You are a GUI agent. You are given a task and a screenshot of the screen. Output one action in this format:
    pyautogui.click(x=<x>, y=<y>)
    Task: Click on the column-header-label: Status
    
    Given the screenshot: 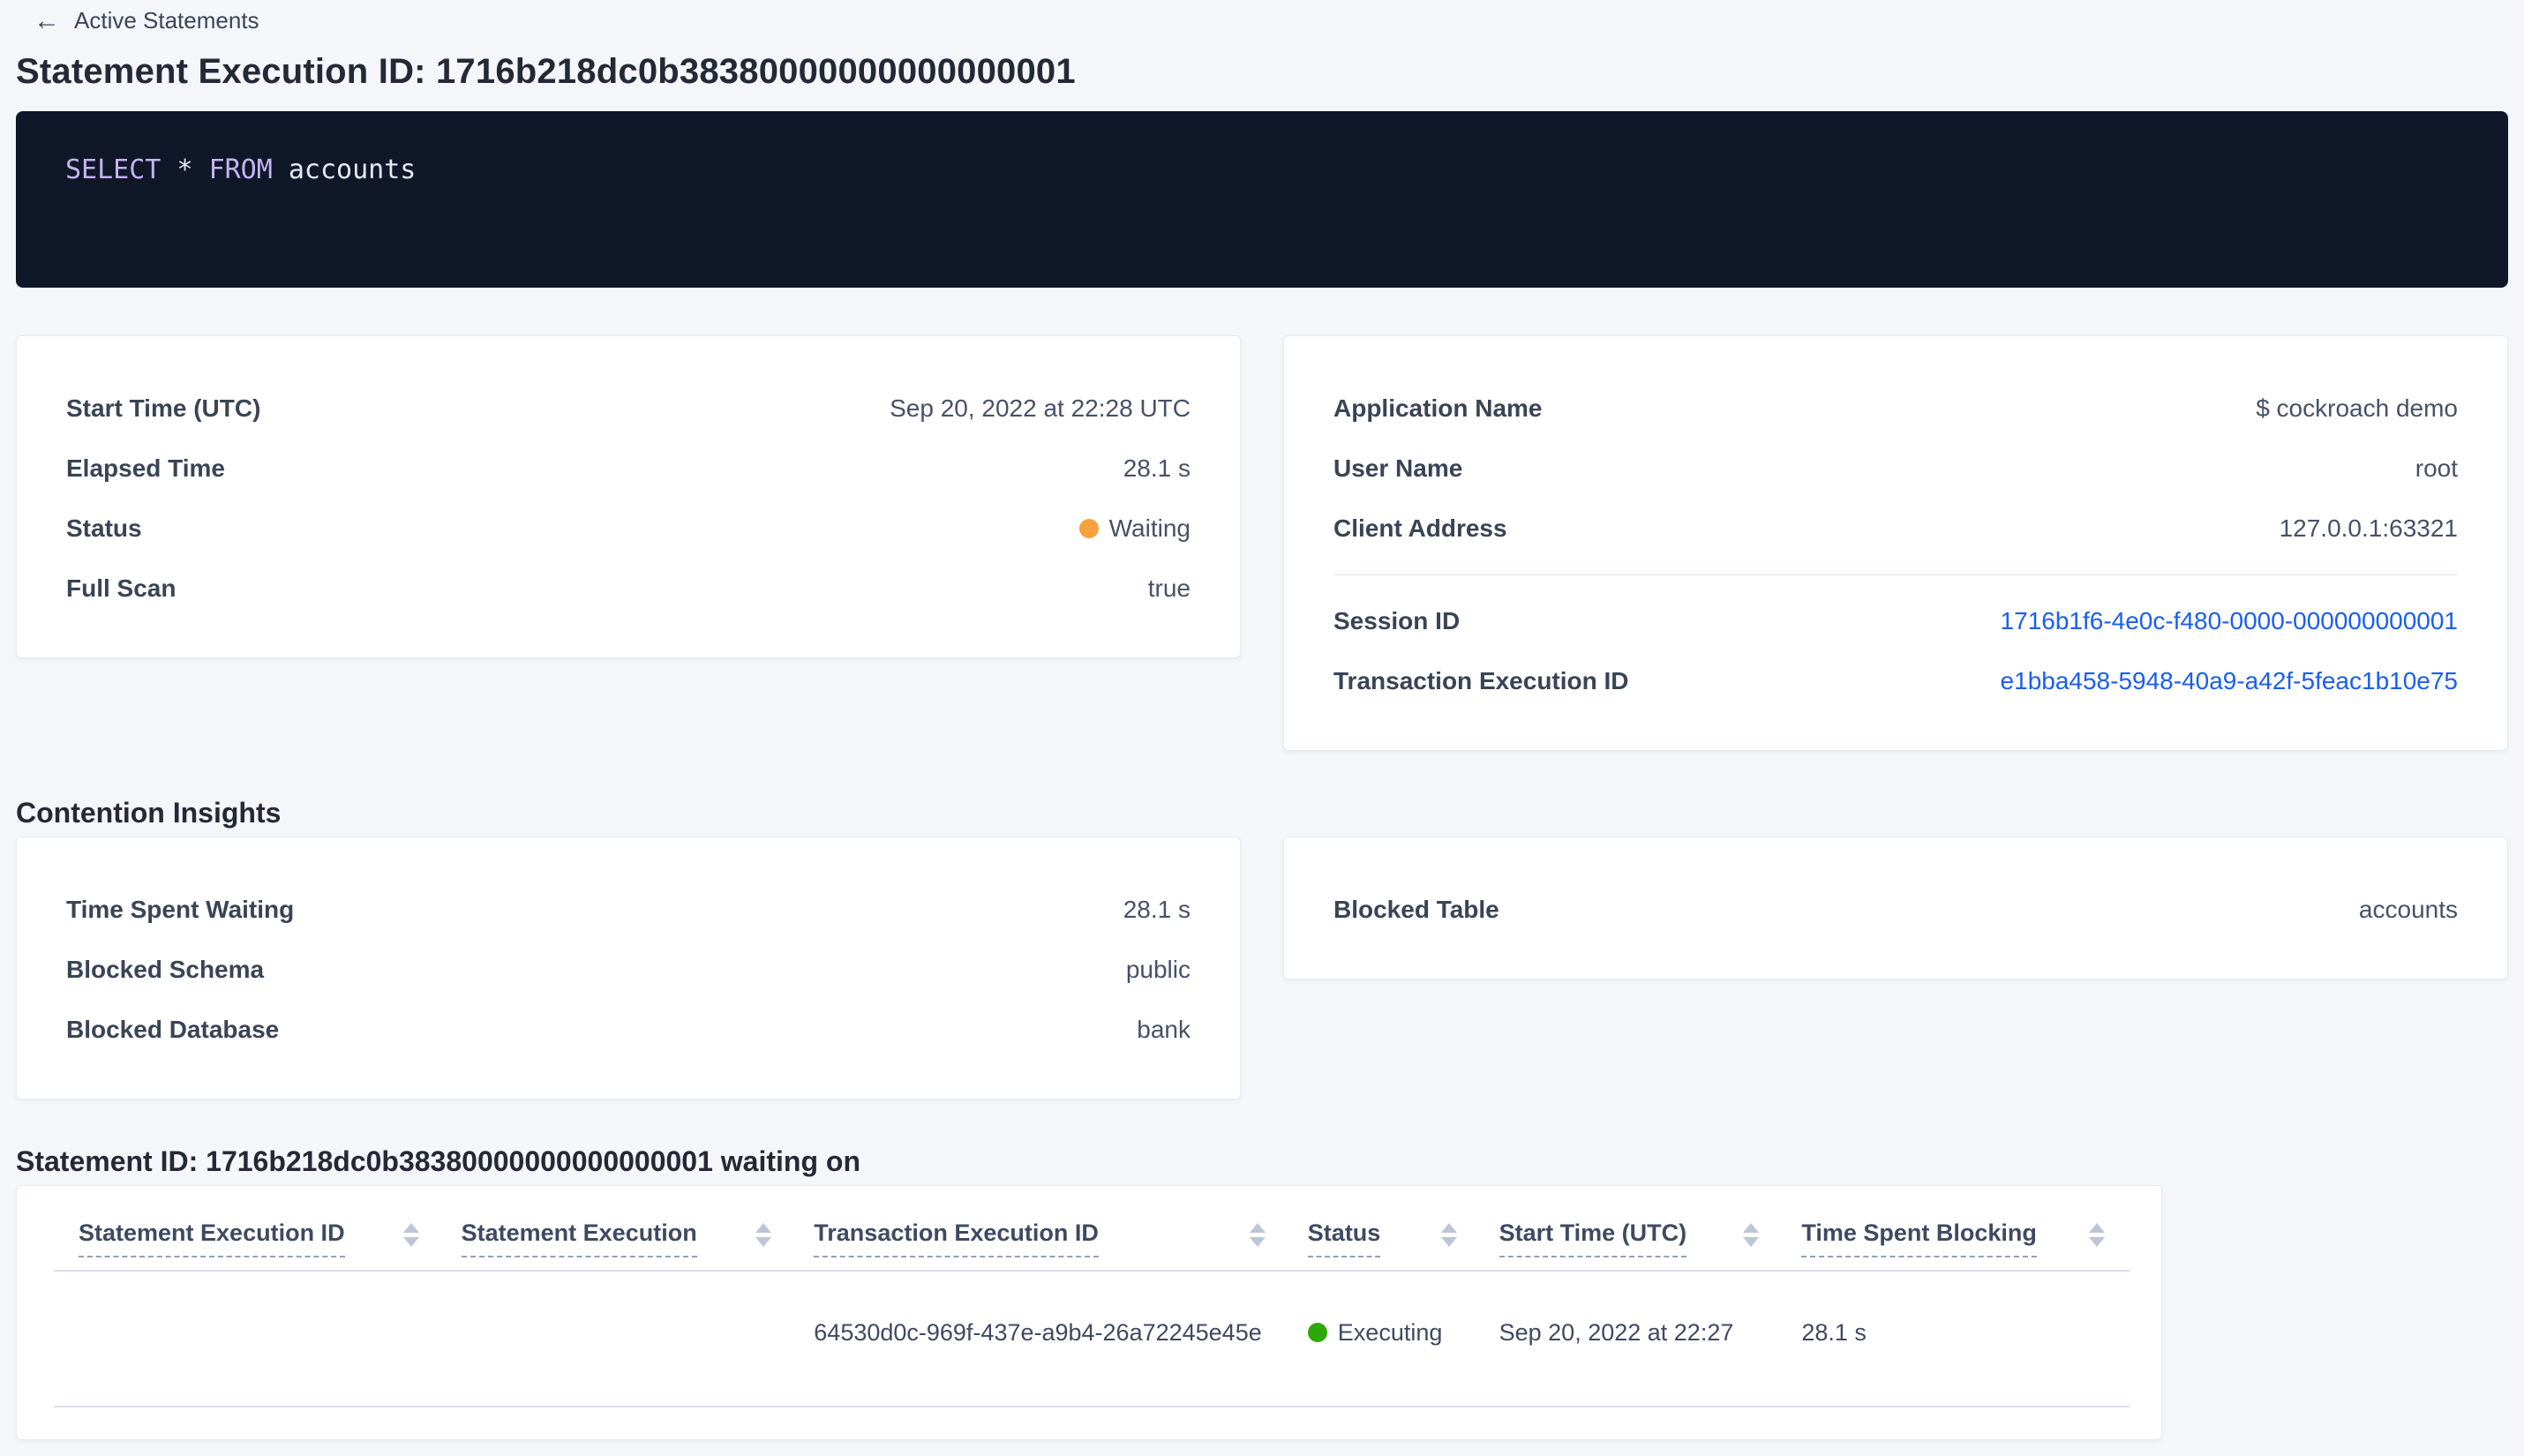 What is the action you would take?
    pyautogui.click(x=1344, y=1238)
    